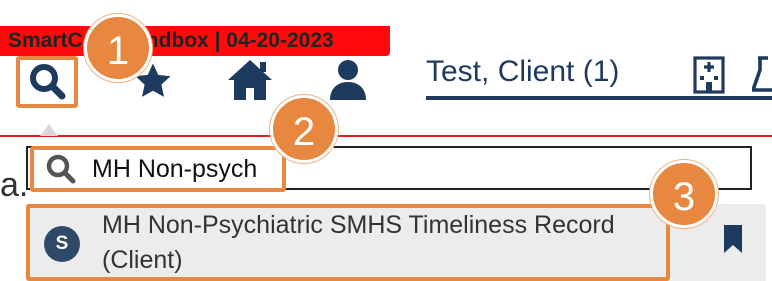 This screenshot has height=281, width=772. Describe the element at coordinates (762, 75) in the screenshot. I see `flask-icon` at that location.